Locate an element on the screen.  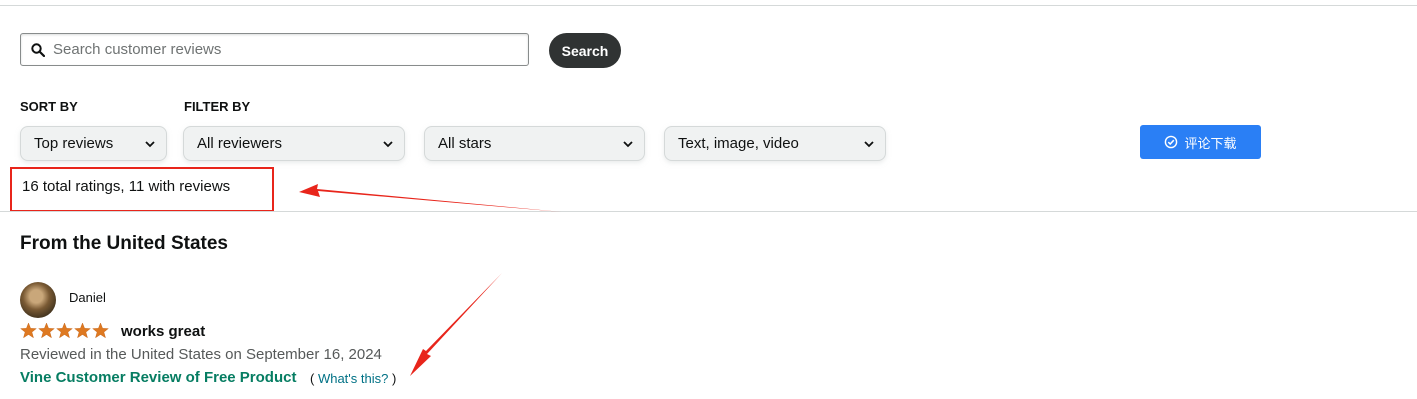
annotation-arrows is located at coordinates (430, 280).